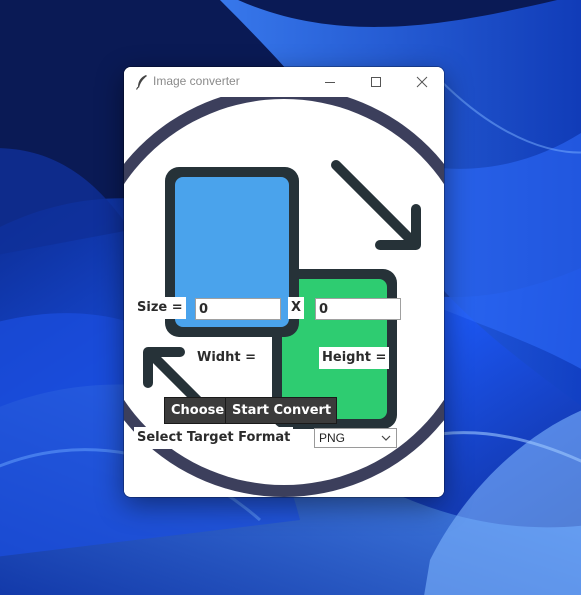 The image size is (581, 595). What do you see at coordinates (354, 358) in the screenshot?
I see `height-label: Height =` at bounding box center [354, 358].